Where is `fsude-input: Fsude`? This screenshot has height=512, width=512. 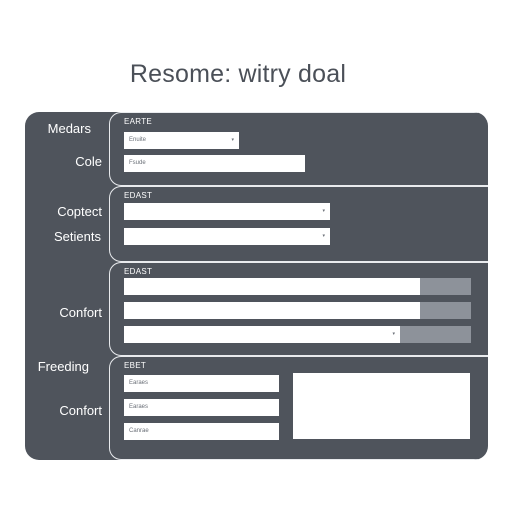
fsude-input: Fsude is located at coordinates (214, 163).